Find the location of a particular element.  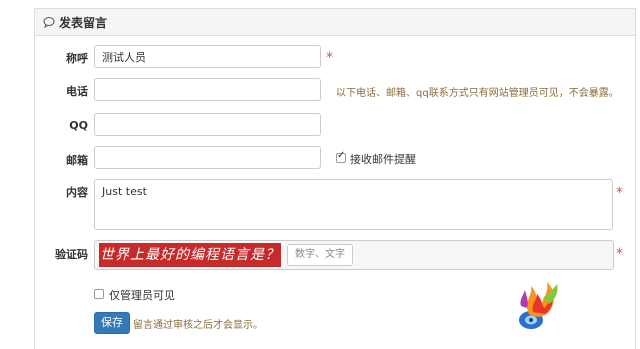

captcha-question-image: 世界上最好的编程语言是？ is located at coordinates (190, 255).